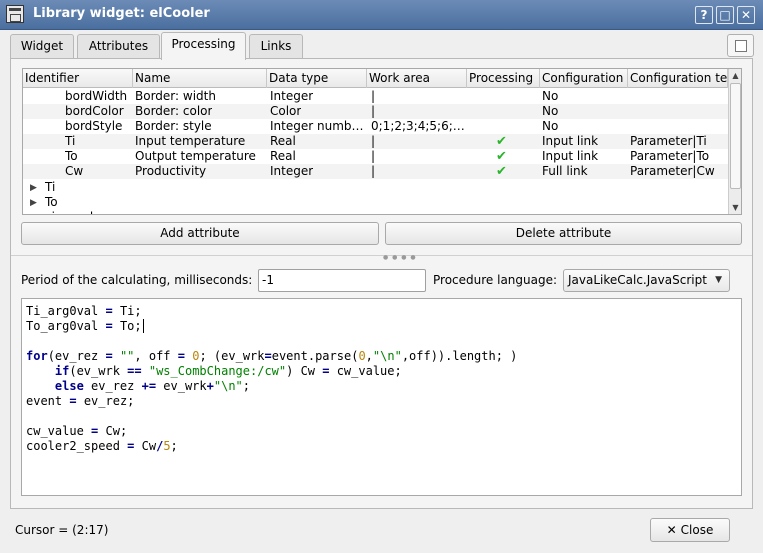 The height and width of the screenshot is (553, 763). What do you see at coordinates (381, 15) in the screenshot?
I see `title-bar: Library widget: elCooler ? □ ✕` at bounding box center [381, 15].